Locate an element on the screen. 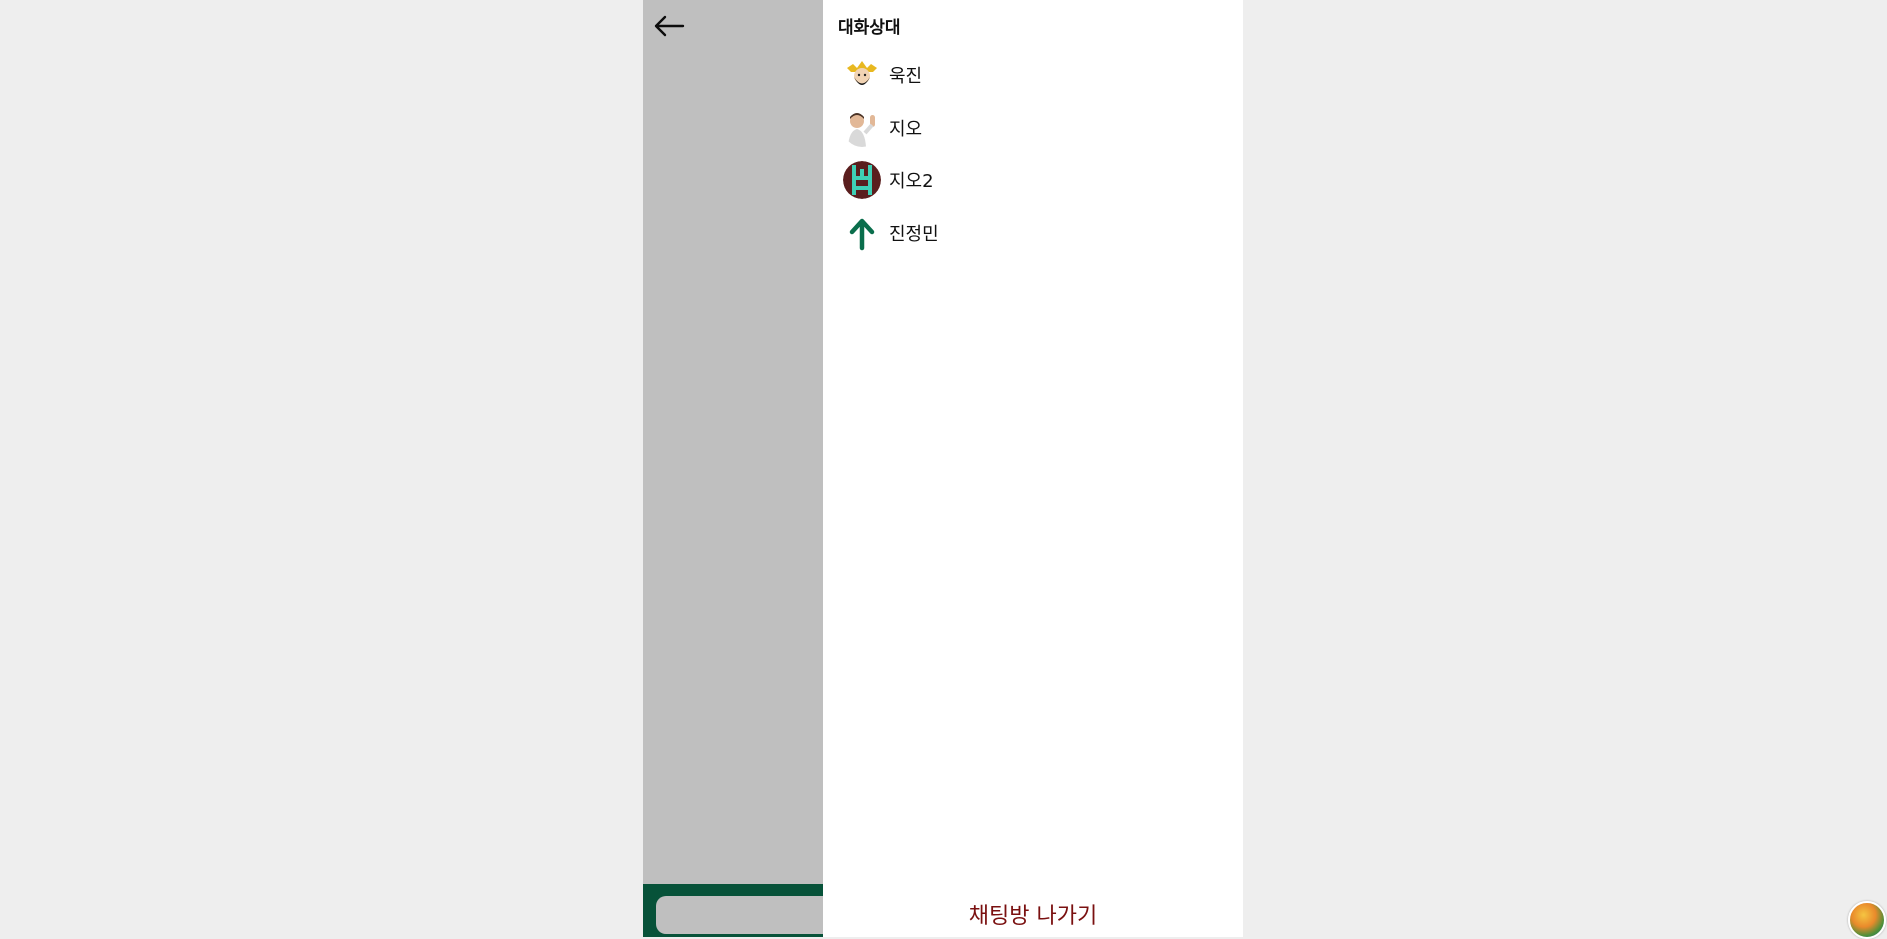  landscape-badge-icon is located at coordinates (1867, 920).